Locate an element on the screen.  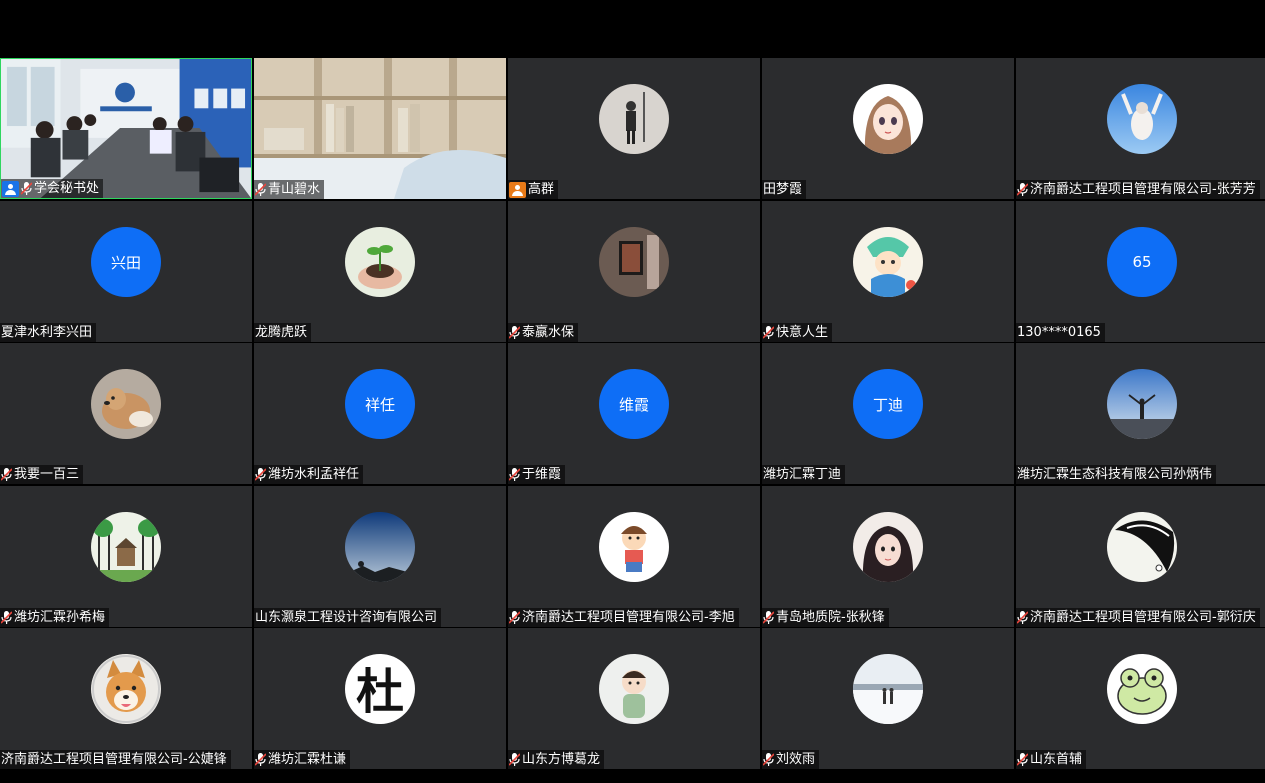
avatar-initials: 维霞 is located at coordinates (634, 404).